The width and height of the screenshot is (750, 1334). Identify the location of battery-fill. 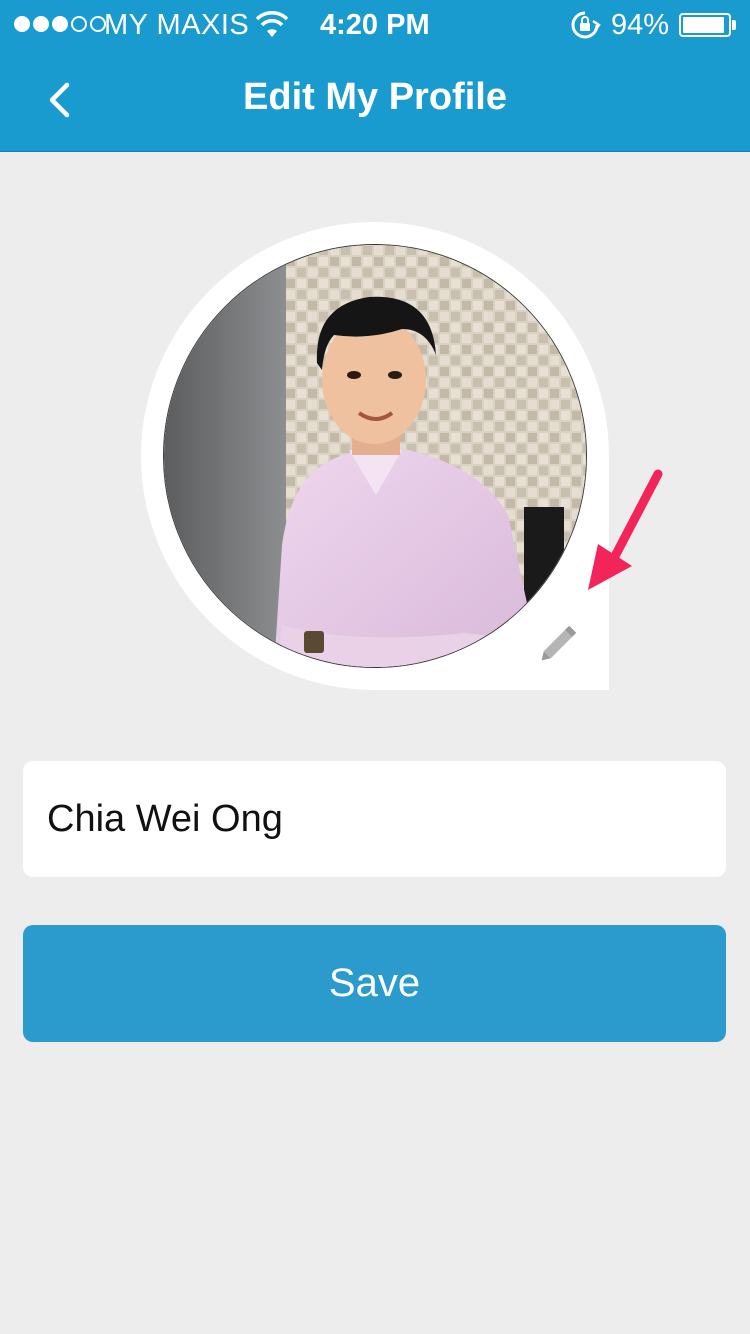
(704, 25).